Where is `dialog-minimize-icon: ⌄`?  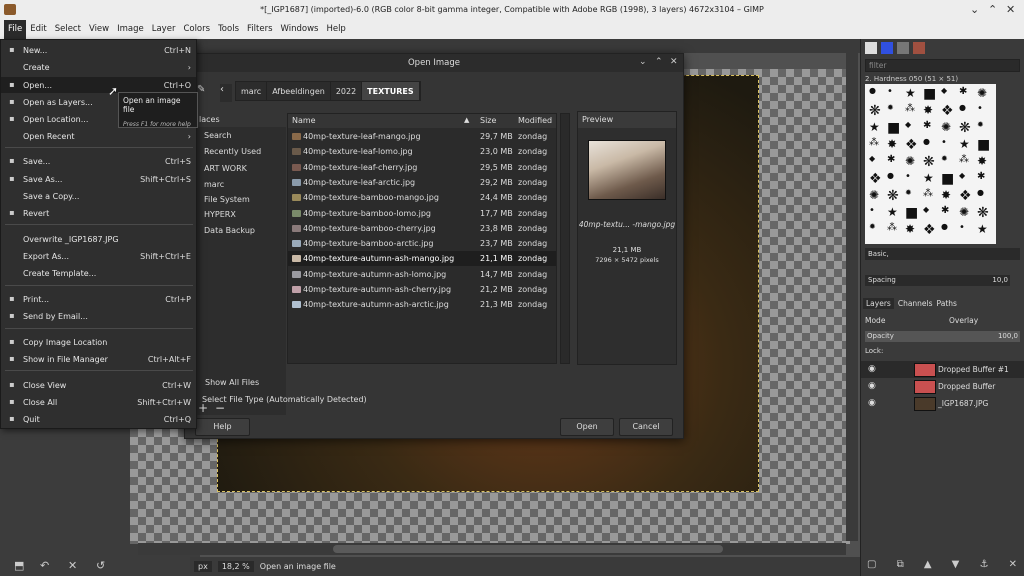
dialog-minimize-icon: ⌄ is located at coordinates (643, 62).